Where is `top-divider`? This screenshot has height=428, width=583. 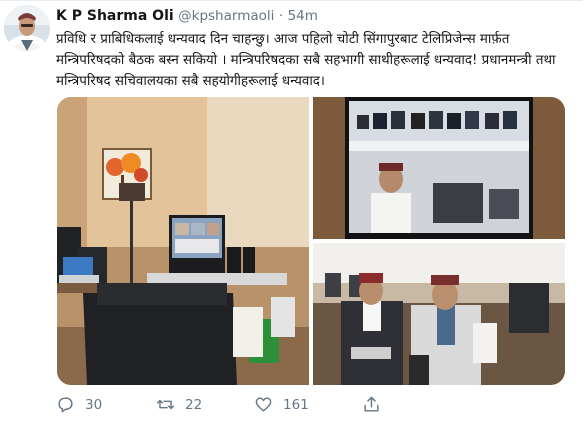 top-divider is located at coordinates (291, 0).